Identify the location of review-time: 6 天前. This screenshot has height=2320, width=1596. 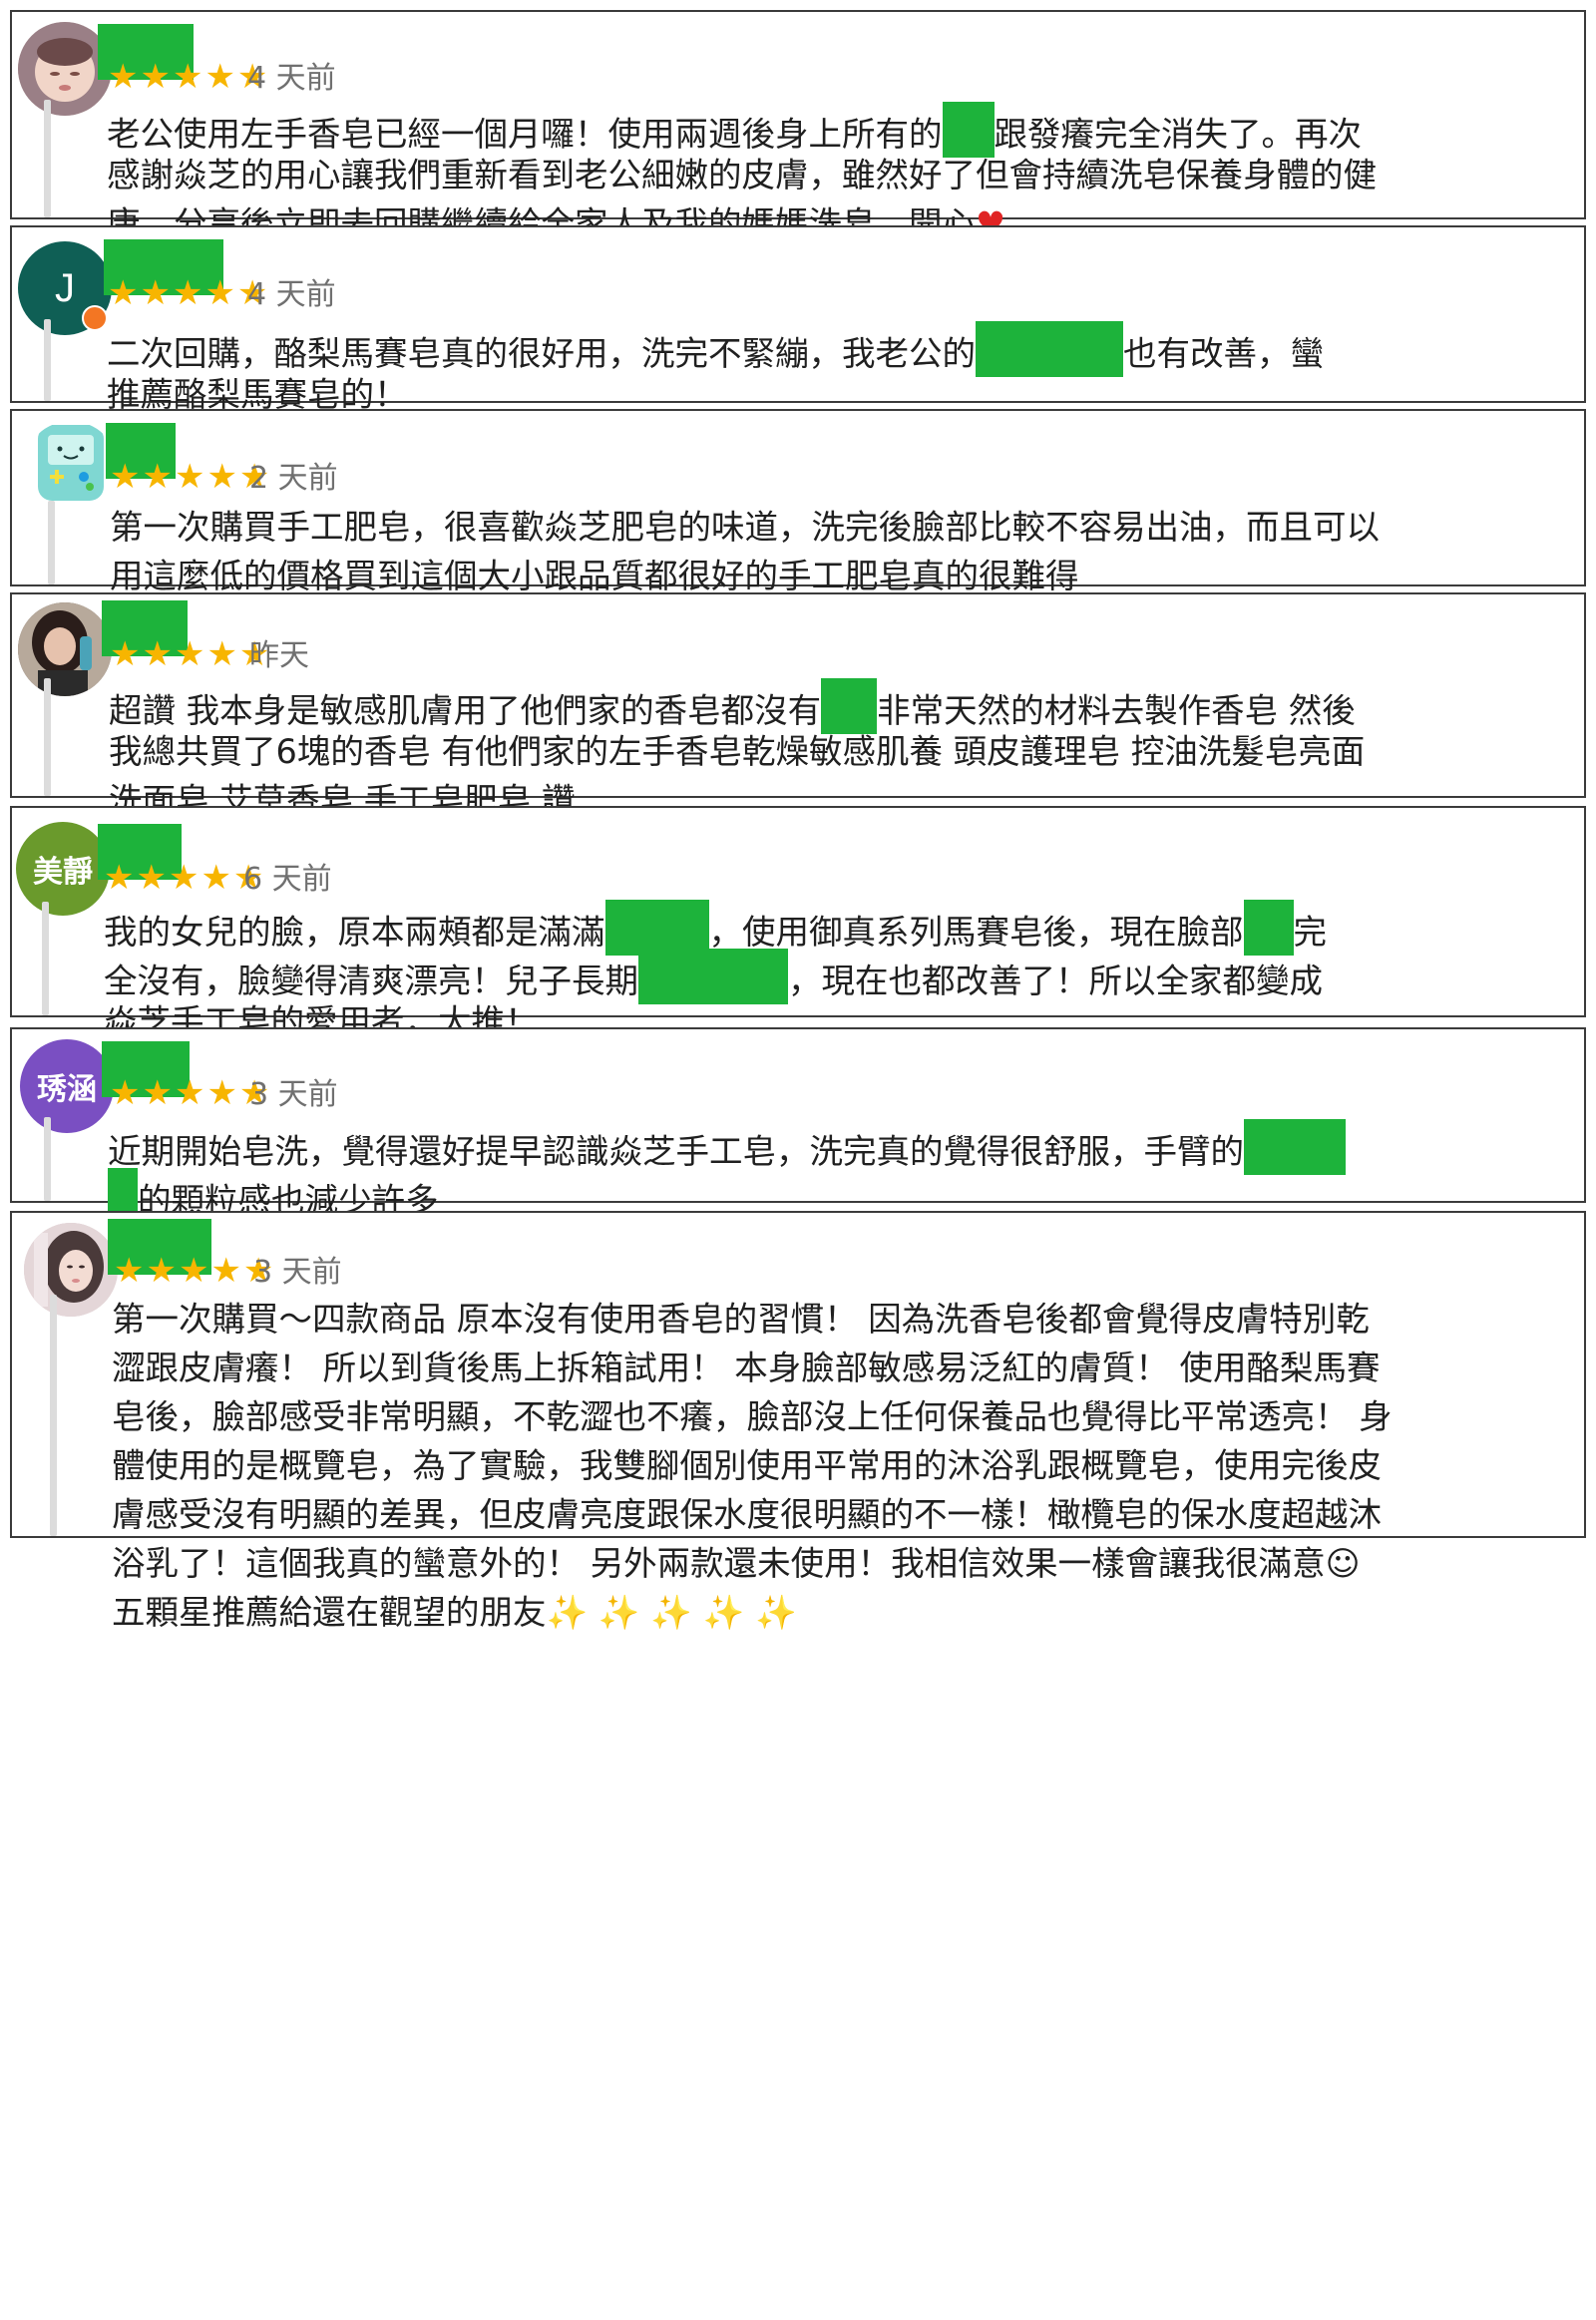
(287, 879).